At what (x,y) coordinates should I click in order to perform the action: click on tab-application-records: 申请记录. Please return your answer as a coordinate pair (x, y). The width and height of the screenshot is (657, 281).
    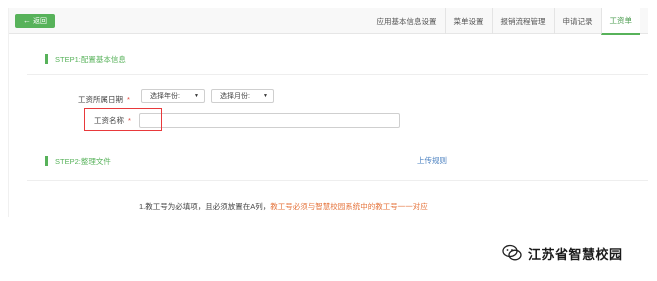
    Looking at the image, I should click on (577, 21).